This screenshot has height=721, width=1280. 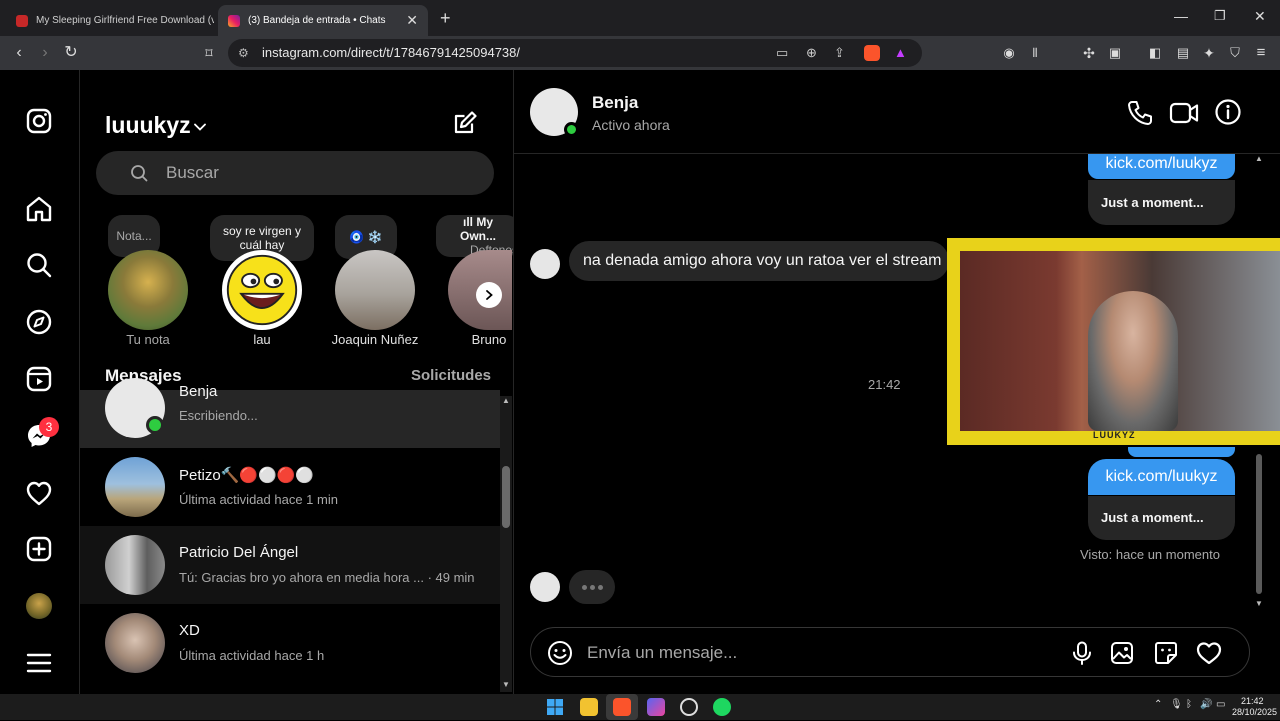 What do you see at coordinates (39, 663) in the screenshot?
I see `more-menu-icon` at bounding box center [39, 663].